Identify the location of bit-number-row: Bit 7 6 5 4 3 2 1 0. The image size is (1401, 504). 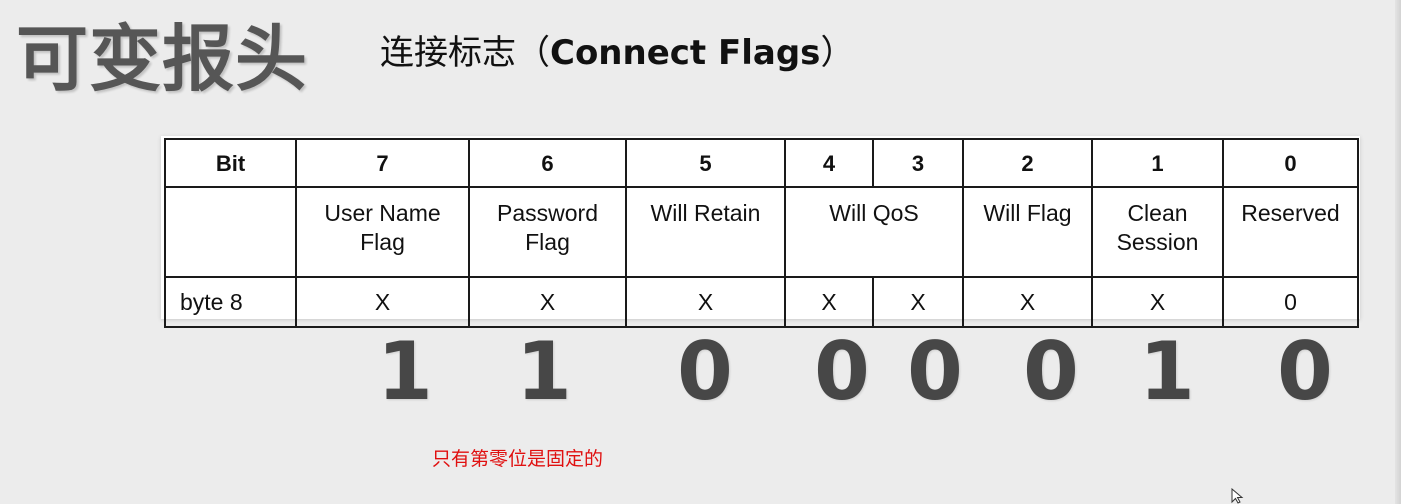
(761, 163).